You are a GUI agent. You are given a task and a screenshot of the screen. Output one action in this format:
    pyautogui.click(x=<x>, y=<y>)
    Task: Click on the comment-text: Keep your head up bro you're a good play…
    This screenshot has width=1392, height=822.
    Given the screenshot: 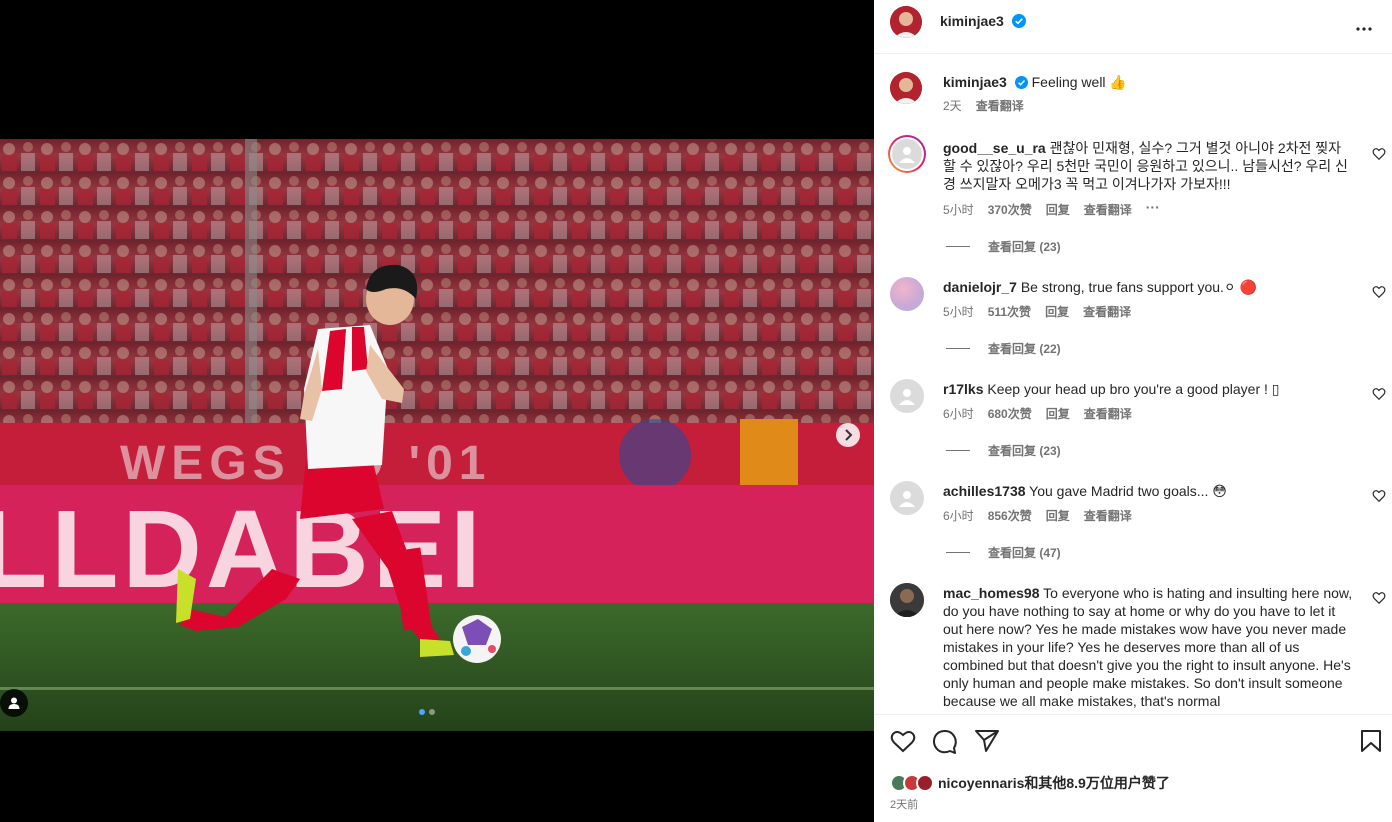 What is the action you would take?
    pyautogui.click(x=1133, y=389)
    